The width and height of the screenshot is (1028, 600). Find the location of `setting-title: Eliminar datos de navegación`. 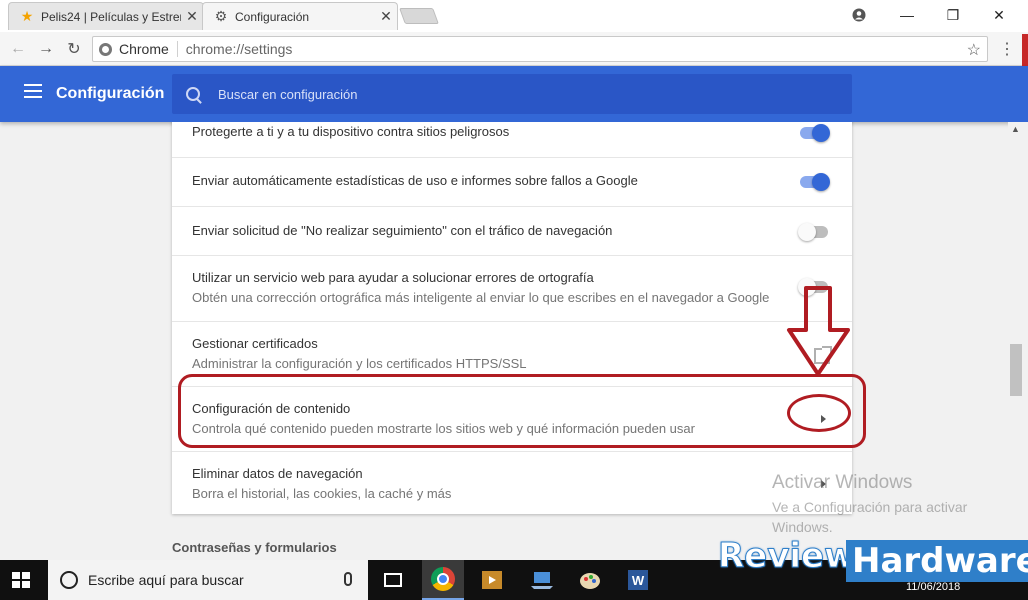

setting-title: Eliminar datos de navegación is located at coordinates (277, 473).